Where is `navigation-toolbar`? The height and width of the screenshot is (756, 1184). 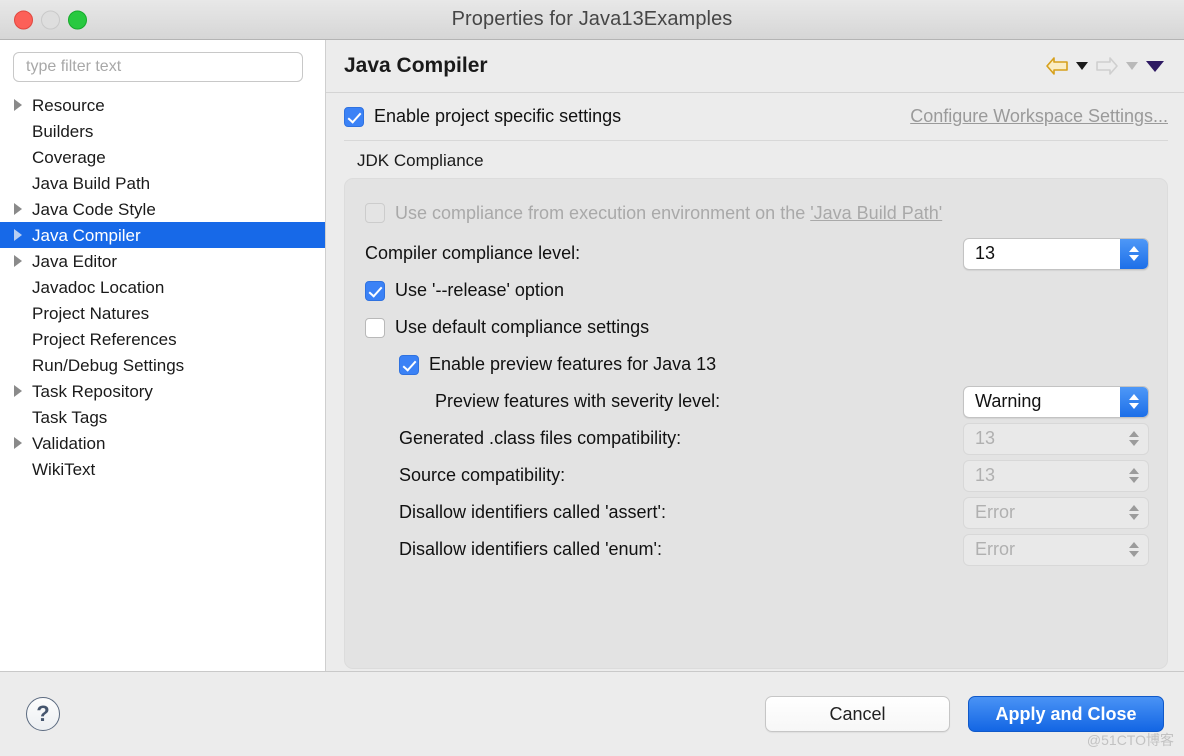 navigation-toolbar is located at coordinates (1105, 66).